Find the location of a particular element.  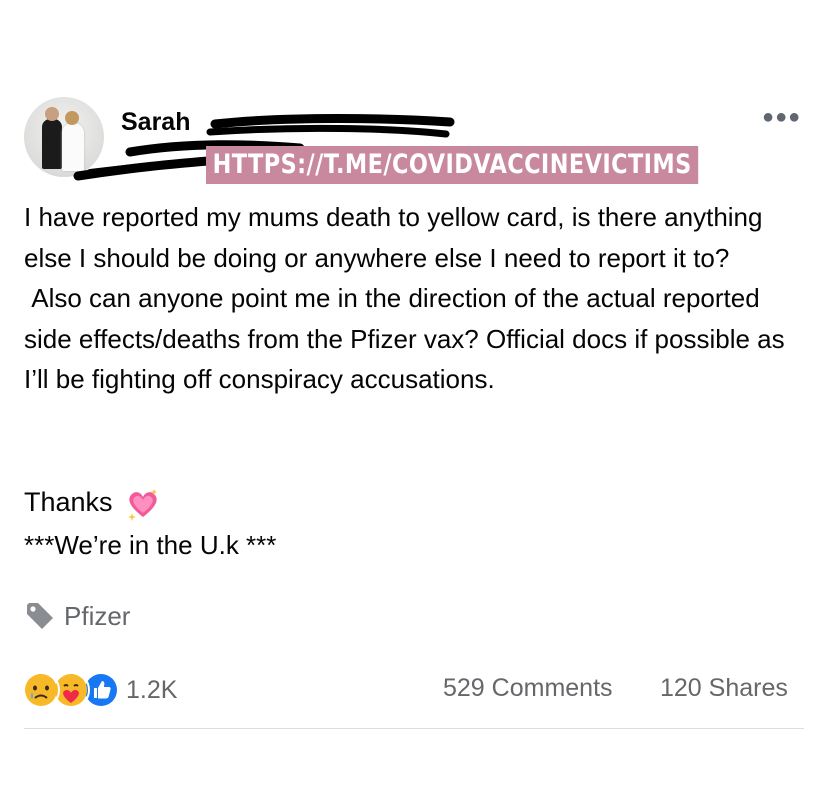

location-note: ***We’re in the U.k *** is located at coordinates (150, 545).